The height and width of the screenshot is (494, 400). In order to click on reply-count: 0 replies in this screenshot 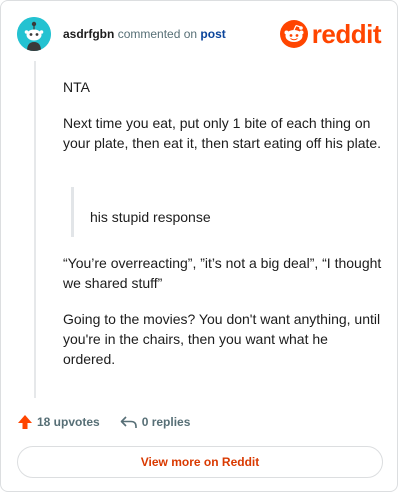, I will do `click(166, 422)`.